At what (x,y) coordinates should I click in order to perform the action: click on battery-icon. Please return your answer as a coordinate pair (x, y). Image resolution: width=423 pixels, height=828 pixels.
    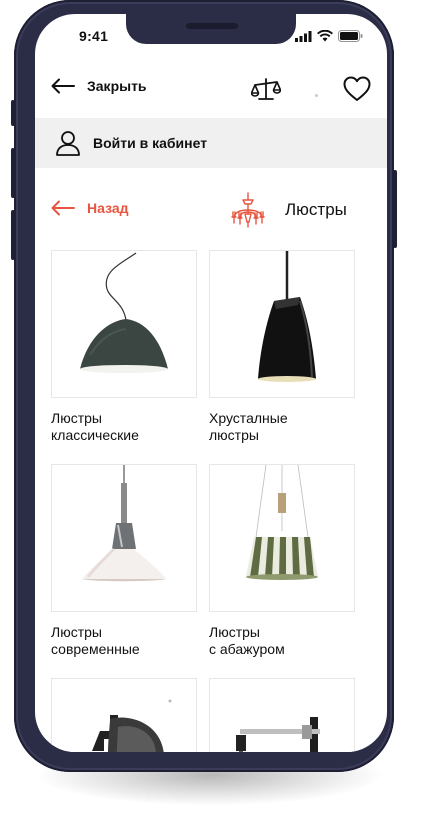
    Looking at the image, I should click on (350, 36).